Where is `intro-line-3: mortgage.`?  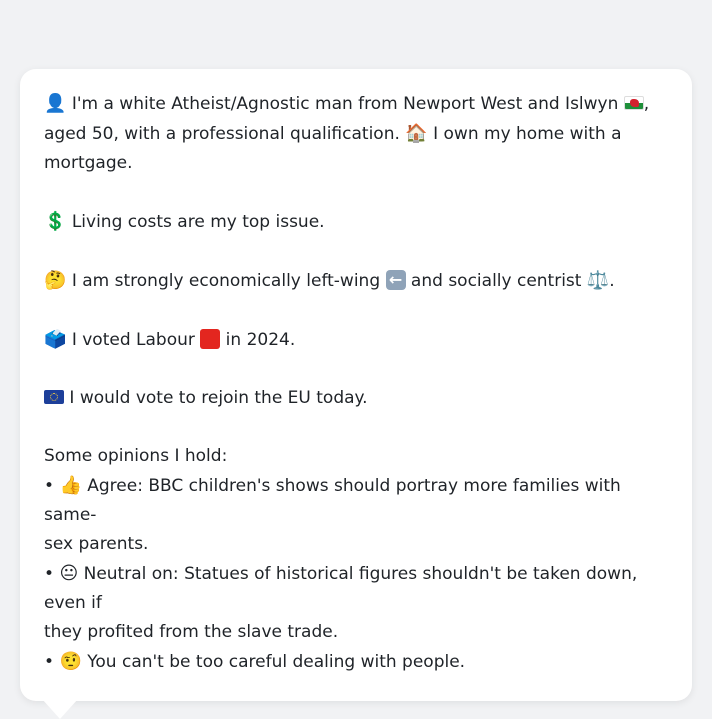 intro-line-3: mortgage. is located at coordinates (356, 163).